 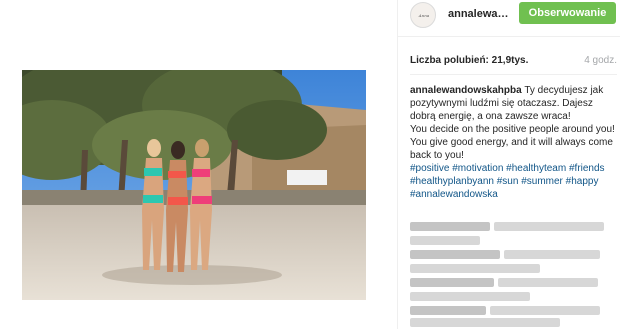 What do you see at coordinates (466, 90) in the screenshot?
I see `caption-username: annalewandowskahpba` at bounding box center [466, 90].